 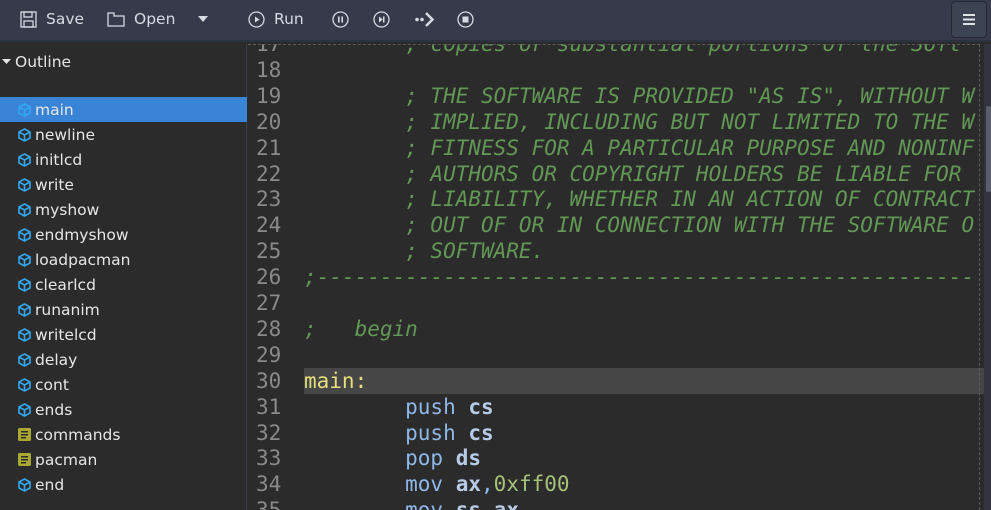 I want to click on save-icon, so click(x=28, y=19).